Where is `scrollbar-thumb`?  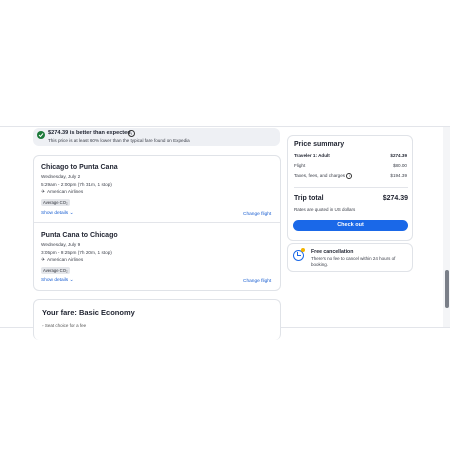 scrollbar-thumb is located at coordinates (447, 289).